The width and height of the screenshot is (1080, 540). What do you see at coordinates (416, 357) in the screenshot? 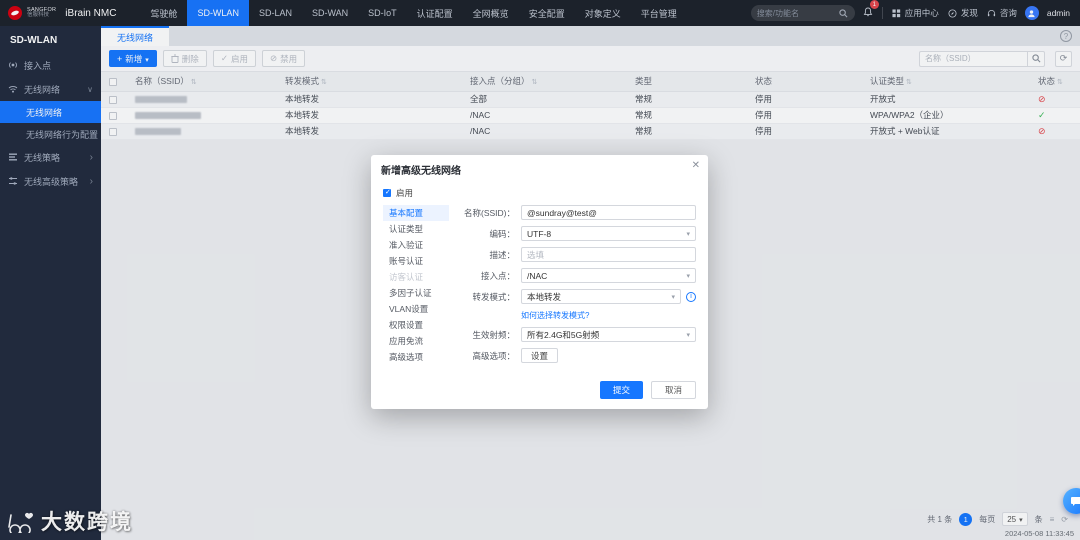
I see `modal-nav-advanced: 高级选项` at bounding box center [416, 357].